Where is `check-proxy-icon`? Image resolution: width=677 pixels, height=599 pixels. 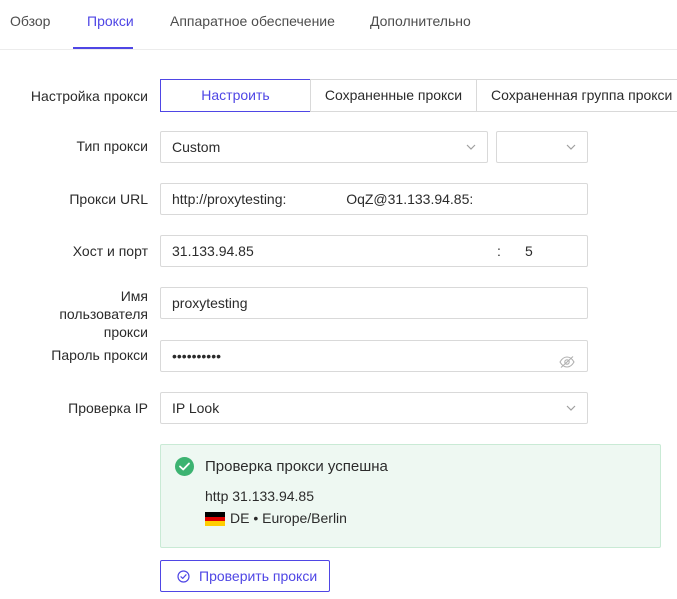 check-proxy-icon is located at coordinates (183, 576).